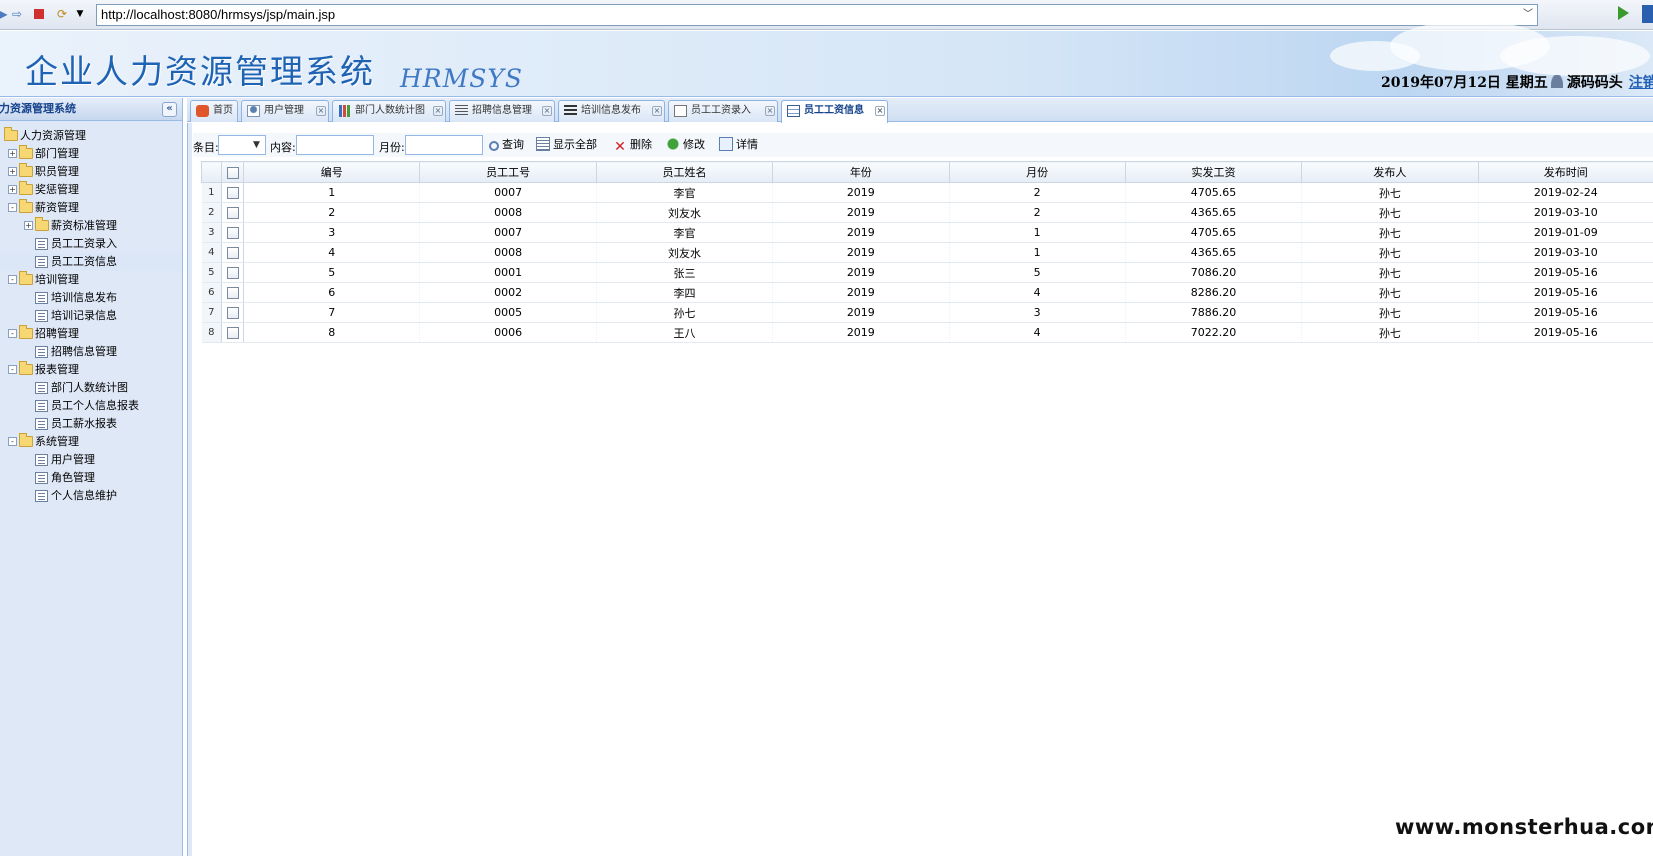 The width and height of the screenshot is (1653, 856). I want to click on select-all-checkbox, so click(232, 172).